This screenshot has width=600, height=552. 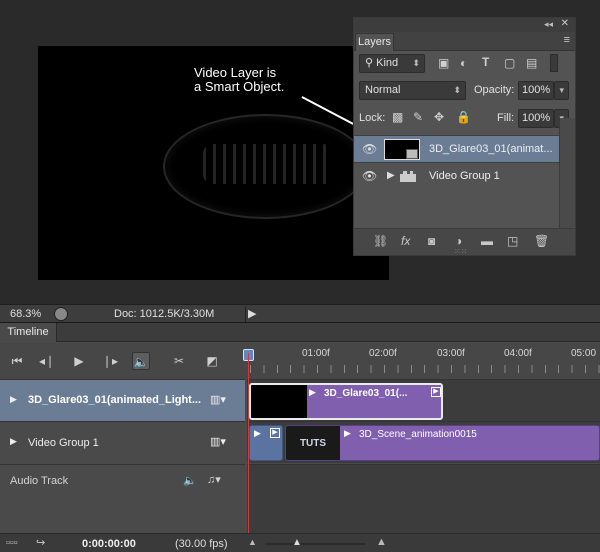 I want to click on clip-label: 3D_Scene_animation0015, so click(x=418, y=434).